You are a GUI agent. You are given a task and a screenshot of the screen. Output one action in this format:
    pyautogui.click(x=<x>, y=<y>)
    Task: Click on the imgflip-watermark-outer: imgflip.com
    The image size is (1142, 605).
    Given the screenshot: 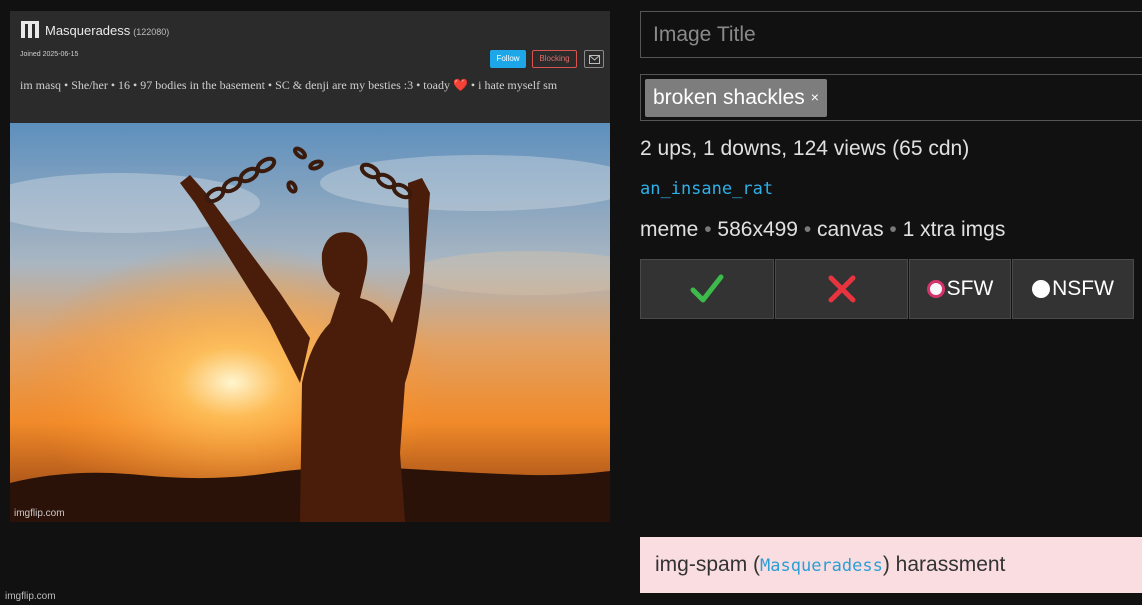 What is the action you would take?
    pyautogui.click(x=30, y=596)
    